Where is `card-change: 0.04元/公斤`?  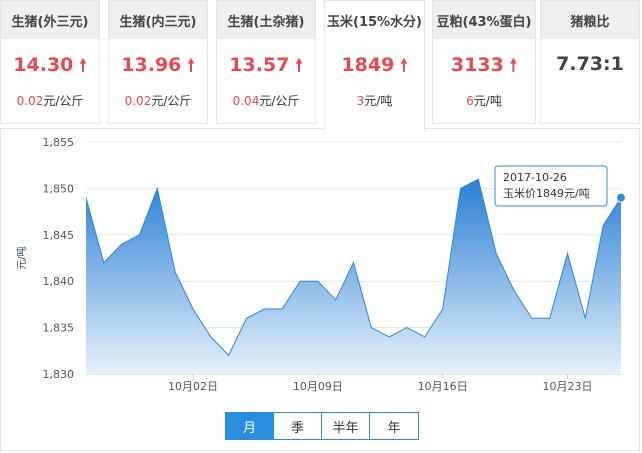 card-change: 0.04元/公斤 is located at coordinates (266, 101).